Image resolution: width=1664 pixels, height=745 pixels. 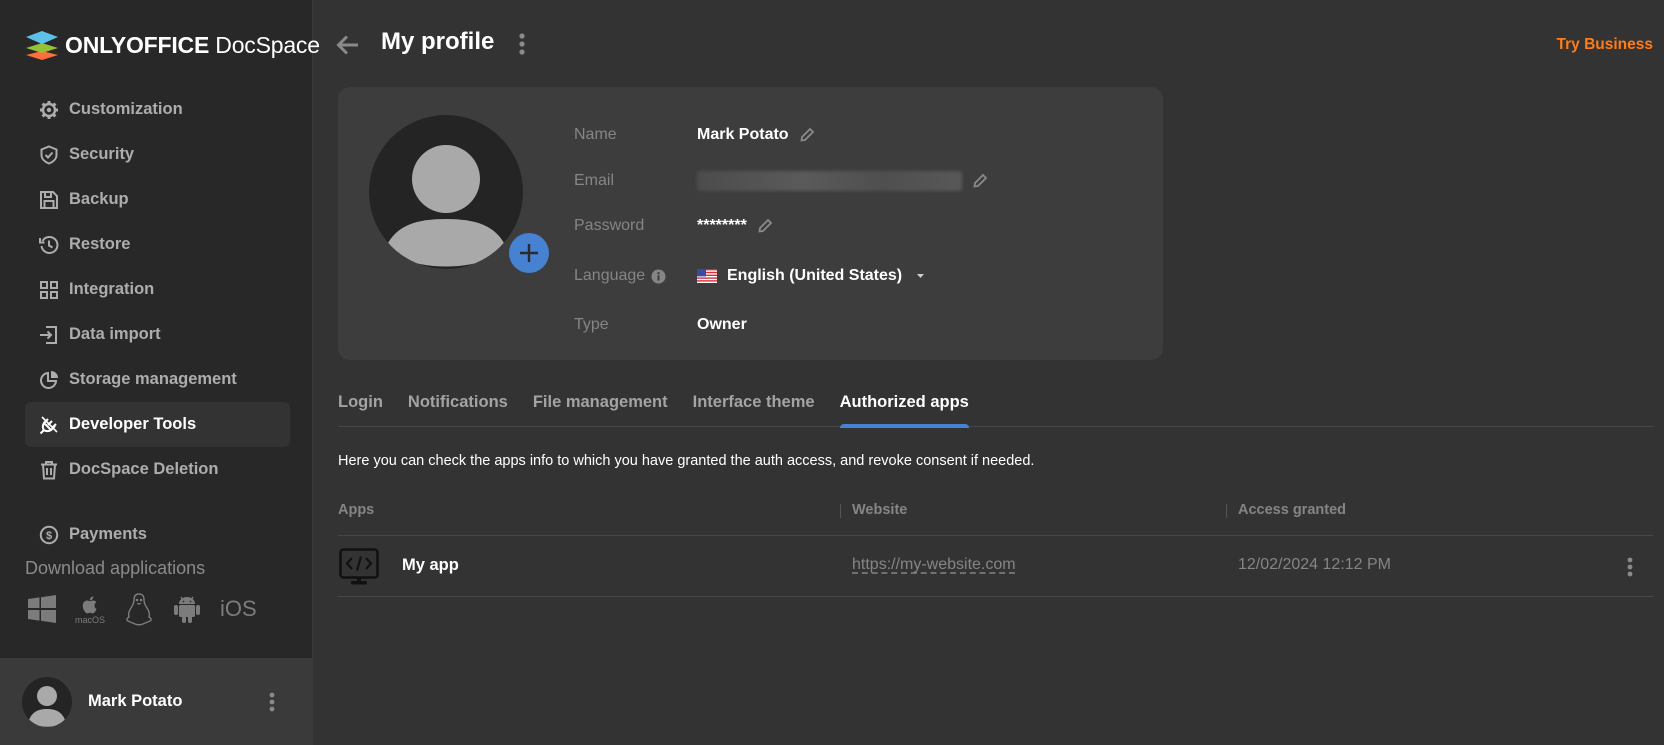 I want to click on ios-label: iOS, so click(x=238, y=608).